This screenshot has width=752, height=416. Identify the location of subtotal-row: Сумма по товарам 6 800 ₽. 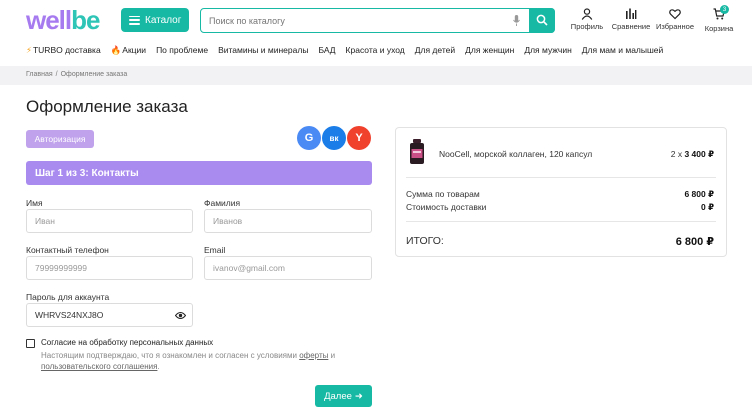
(560, 194).